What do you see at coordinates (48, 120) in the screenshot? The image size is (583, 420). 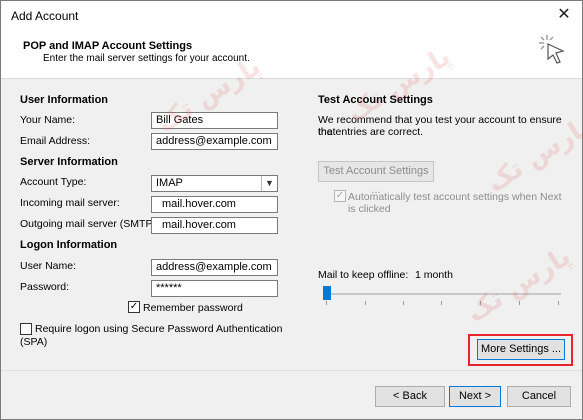 I see `your-name-label: Your Name:` at bounding box center [48, 120].